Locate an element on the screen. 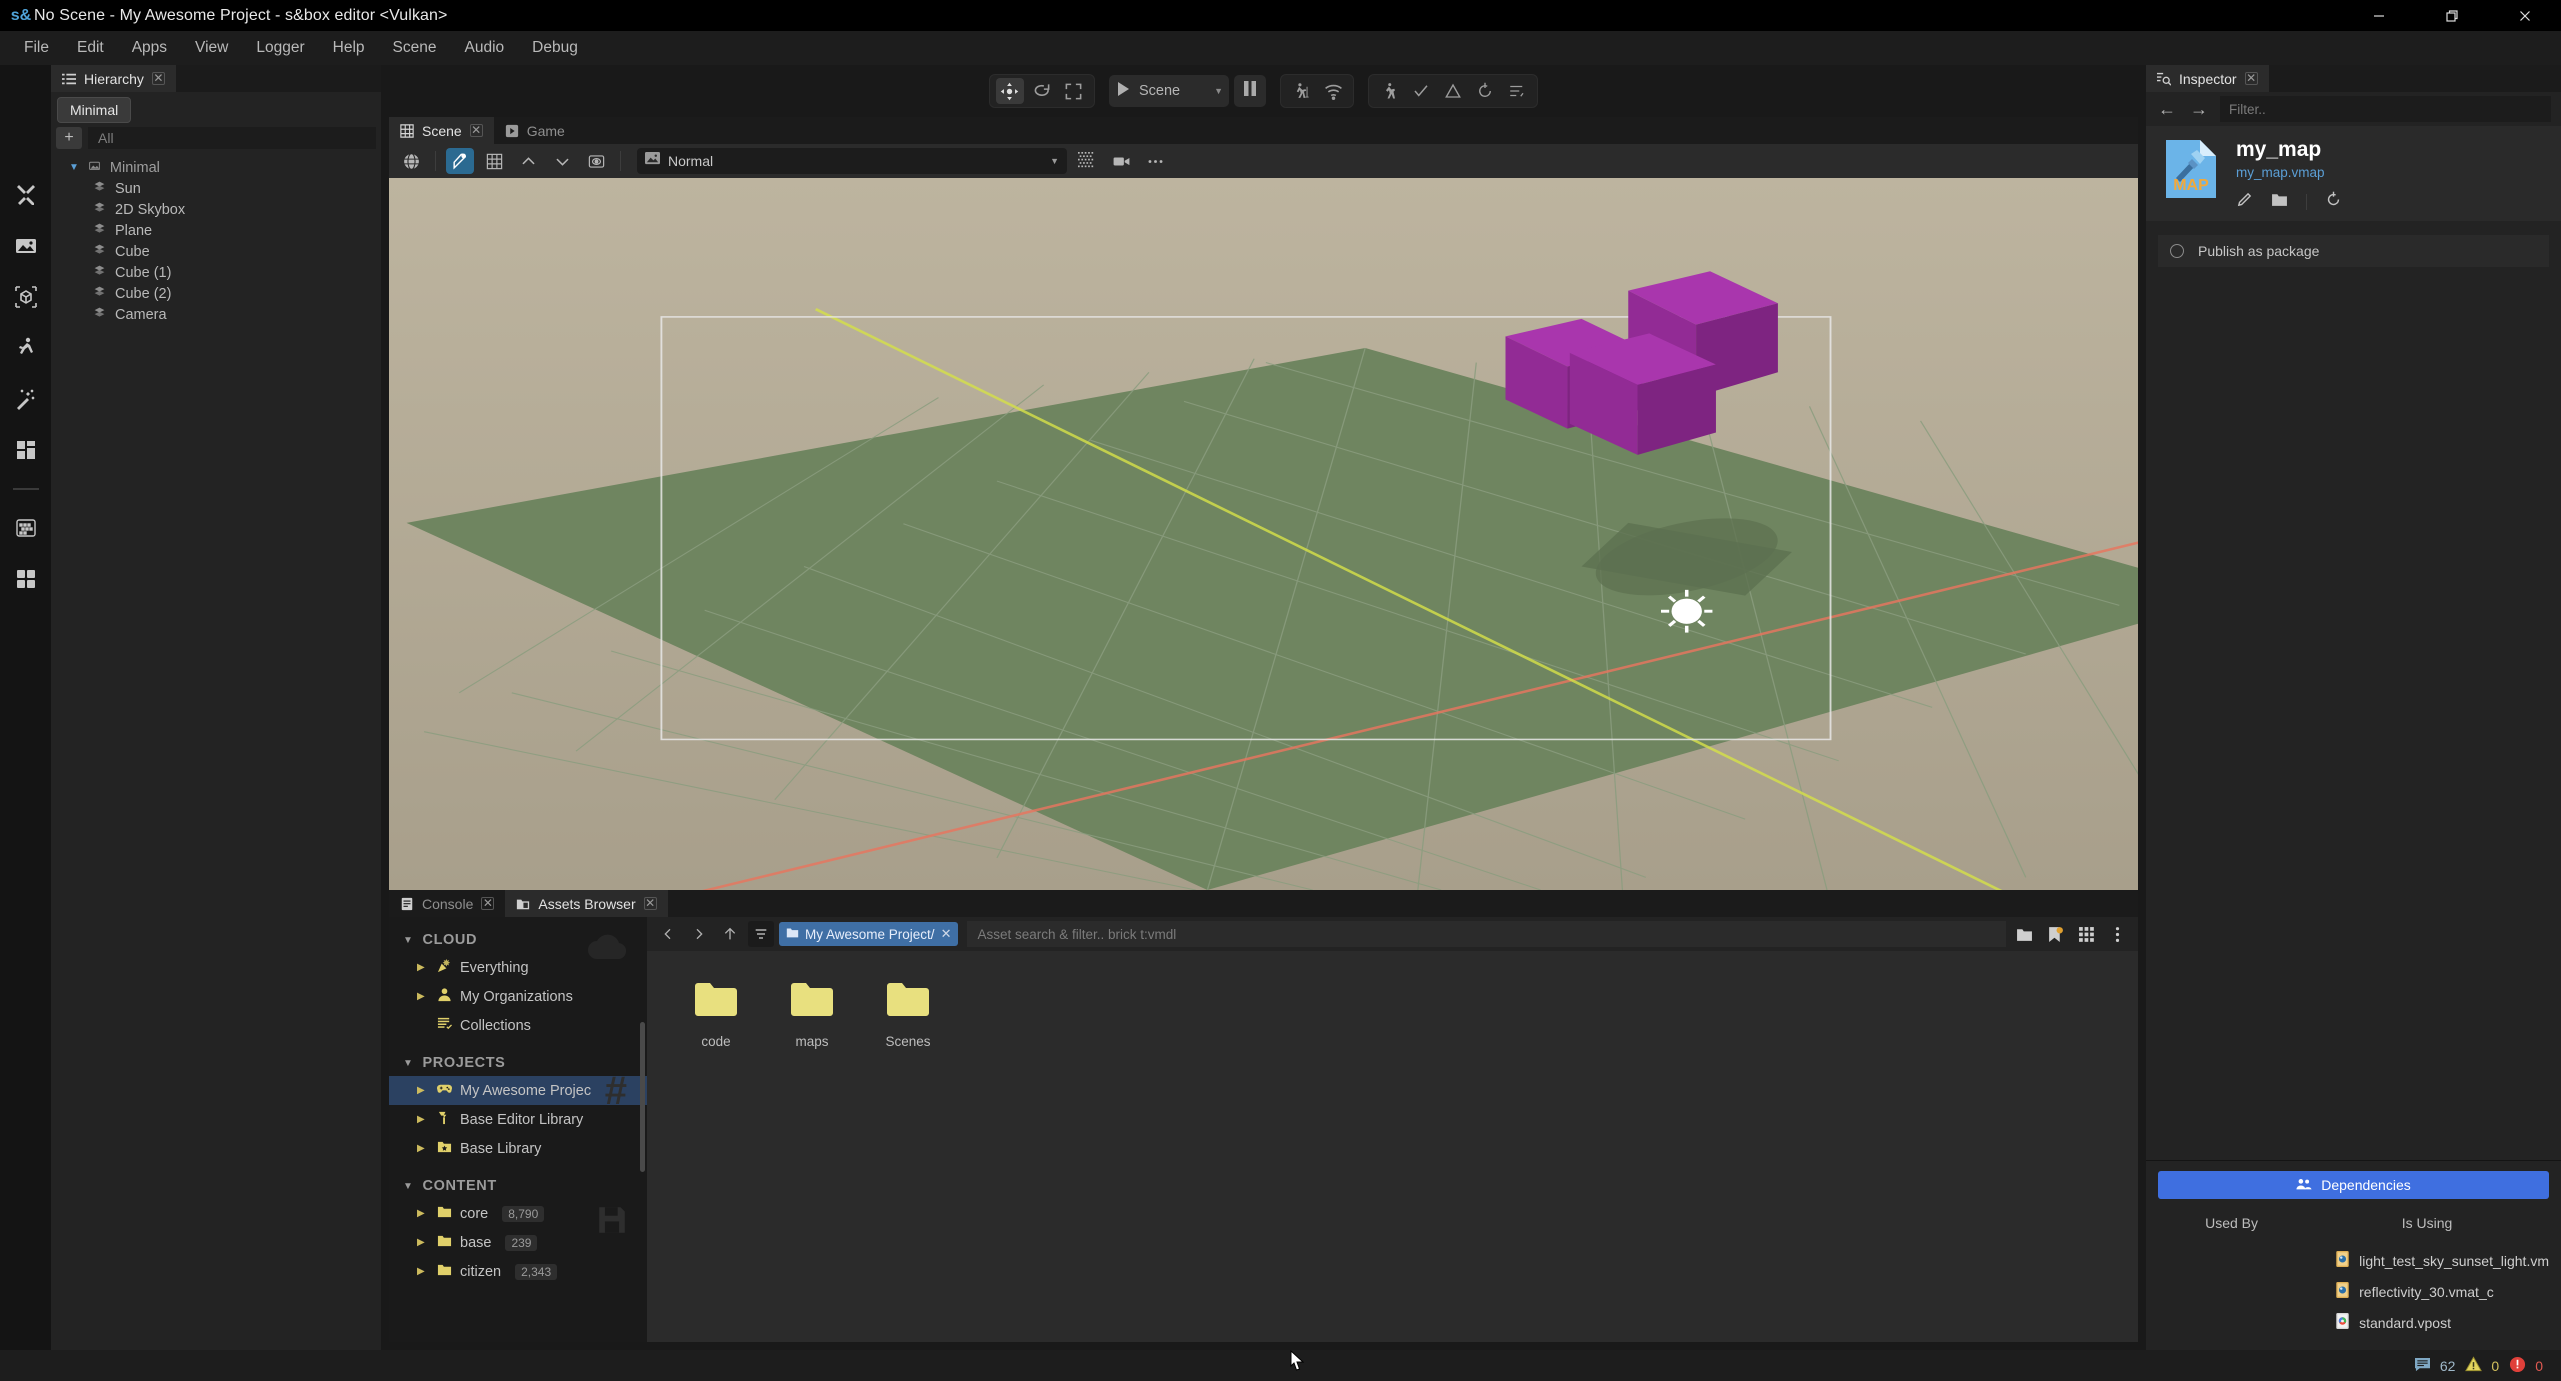  model-icon is located at coordinates (26, 297).